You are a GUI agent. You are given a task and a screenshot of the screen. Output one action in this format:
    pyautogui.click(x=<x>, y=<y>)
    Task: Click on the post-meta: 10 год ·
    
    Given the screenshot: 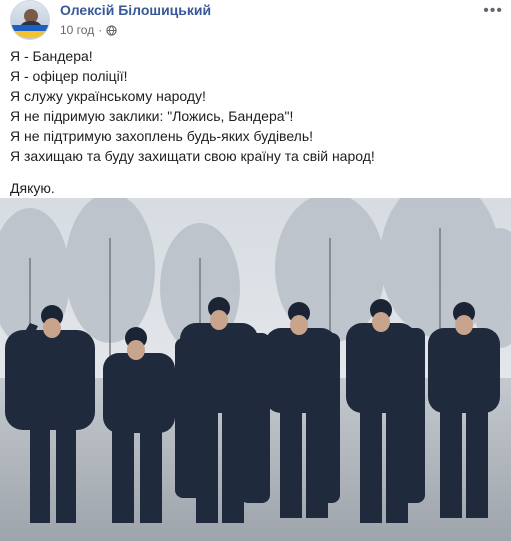 What is the action you would take?
    pyautogui.click(x=88, y=30)
    